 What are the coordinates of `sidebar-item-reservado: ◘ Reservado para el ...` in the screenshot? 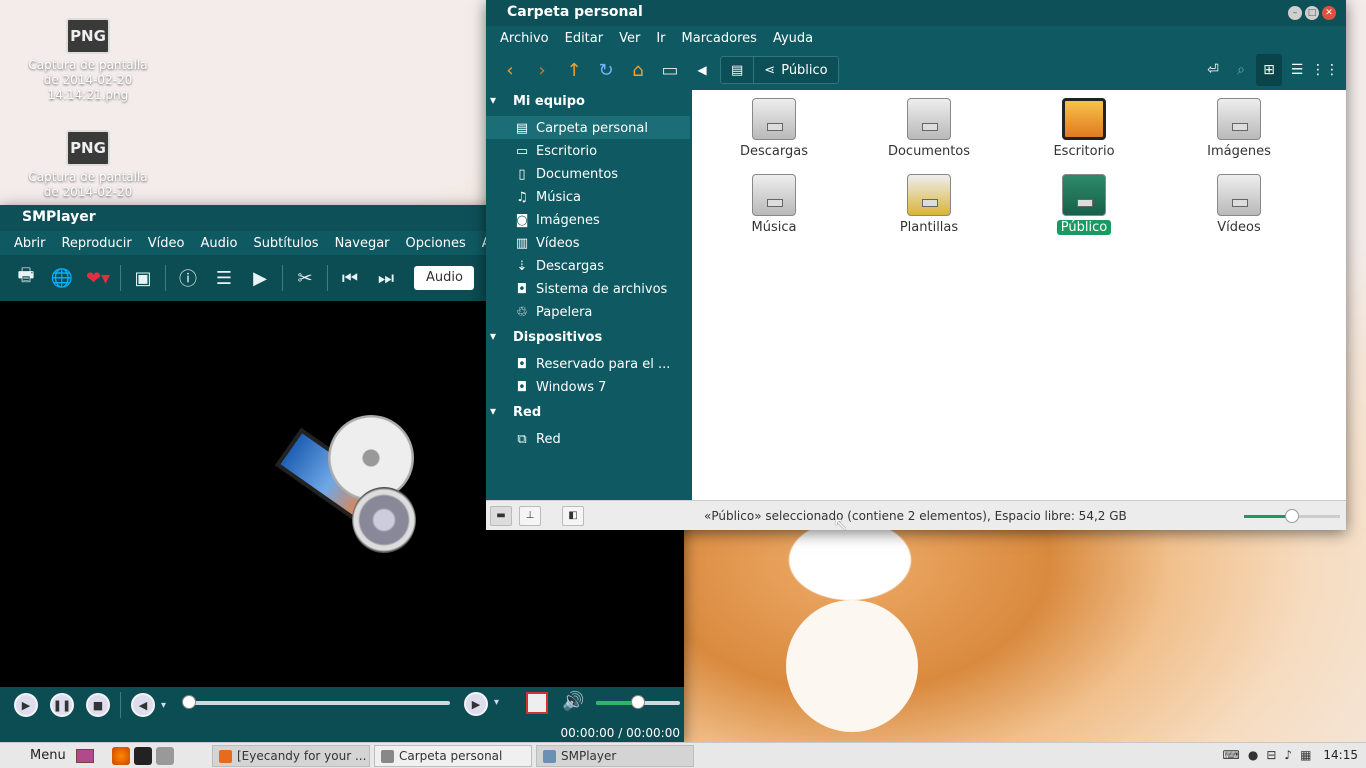 It's located at (588, 363).